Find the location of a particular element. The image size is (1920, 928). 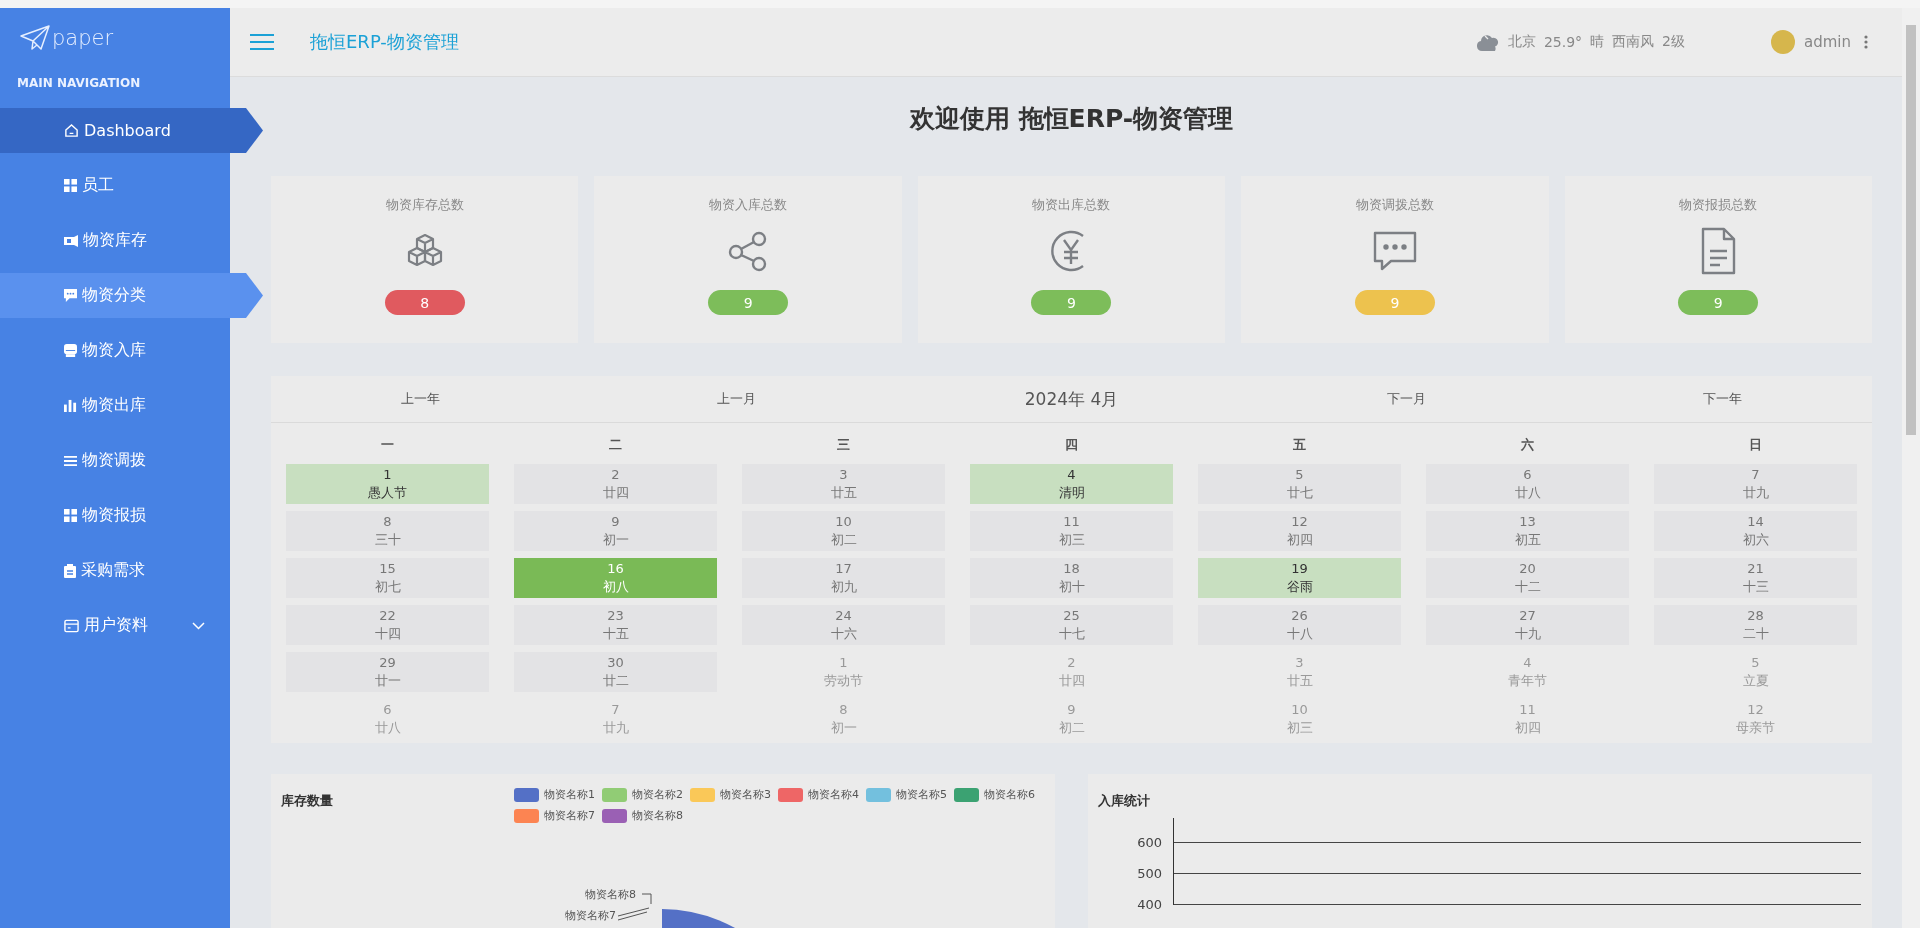

sidebar-item: 员工 is located at coordinates (115, 185).